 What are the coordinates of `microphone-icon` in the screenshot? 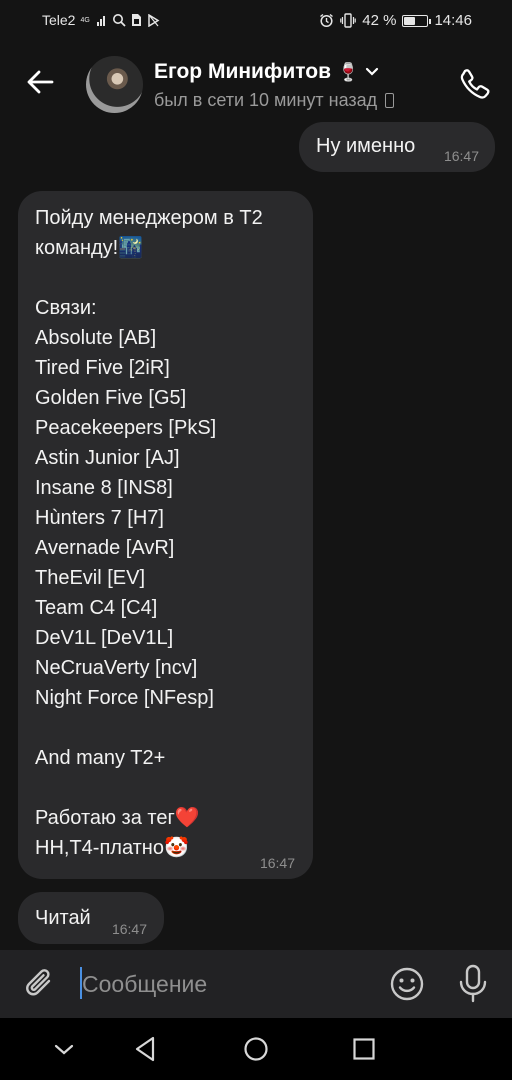 It's located at (473, 983).